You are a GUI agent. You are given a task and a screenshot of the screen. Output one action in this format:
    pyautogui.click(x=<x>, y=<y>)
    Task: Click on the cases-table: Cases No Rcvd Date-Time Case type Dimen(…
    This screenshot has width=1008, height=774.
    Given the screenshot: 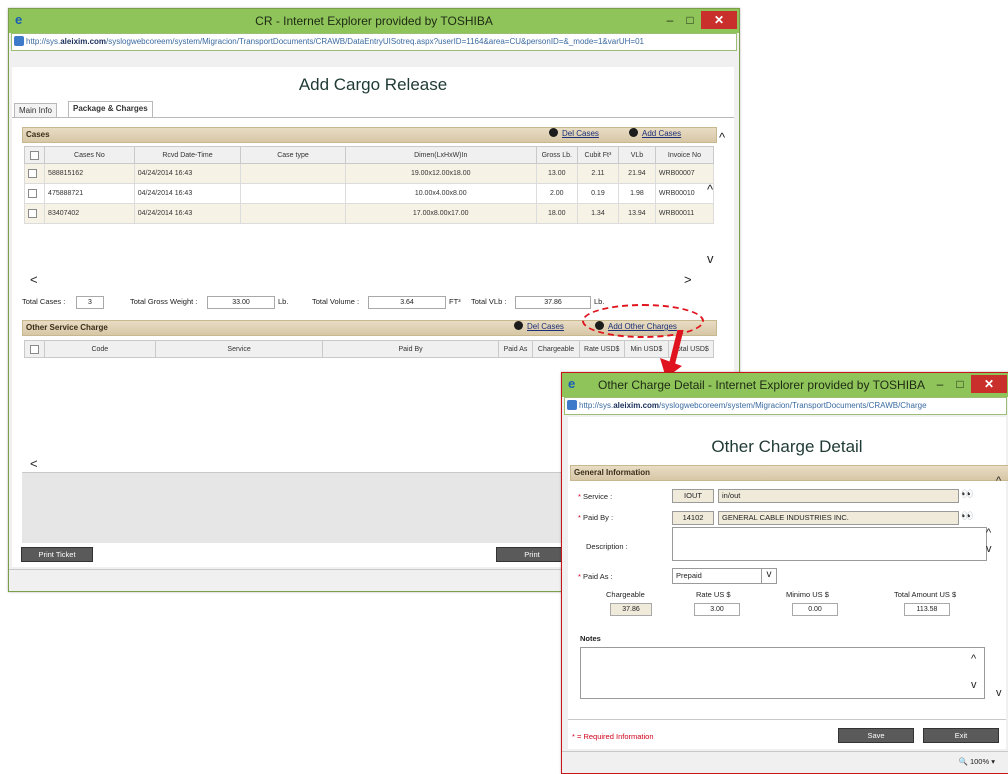 What is the action you would take?
    pyautogui.click(x=369, y=185)
    